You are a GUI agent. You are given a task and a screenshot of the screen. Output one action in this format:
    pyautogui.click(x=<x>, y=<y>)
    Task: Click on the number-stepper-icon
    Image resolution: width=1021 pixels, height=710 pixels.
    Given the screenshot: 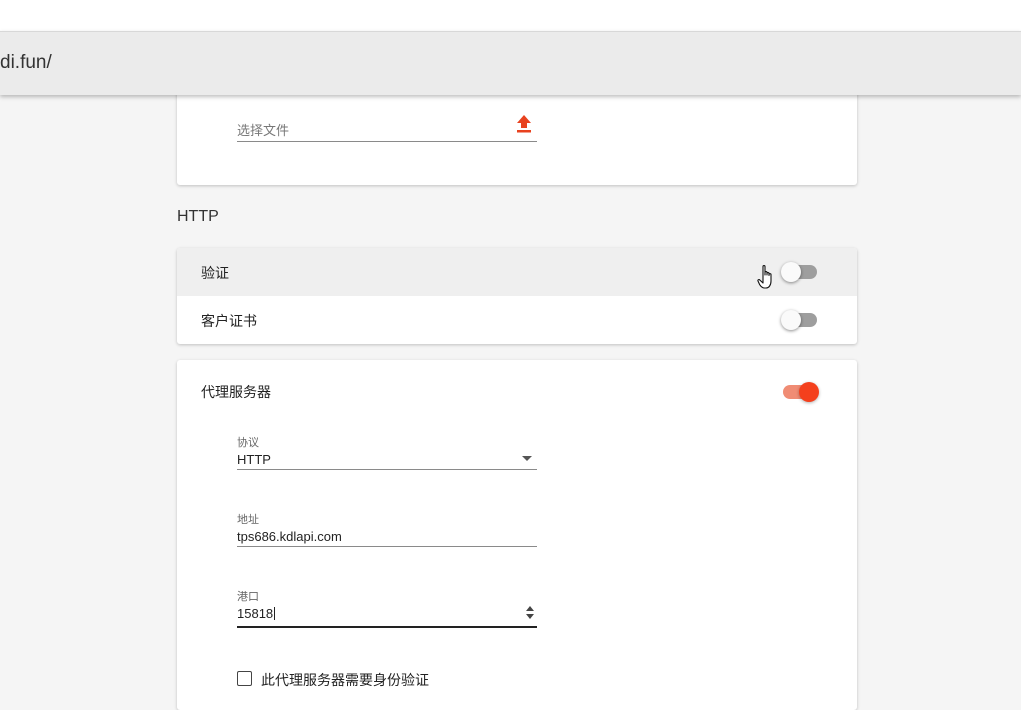 What is the action you would take?
    pyautogui.click(x=530, y=613)
    